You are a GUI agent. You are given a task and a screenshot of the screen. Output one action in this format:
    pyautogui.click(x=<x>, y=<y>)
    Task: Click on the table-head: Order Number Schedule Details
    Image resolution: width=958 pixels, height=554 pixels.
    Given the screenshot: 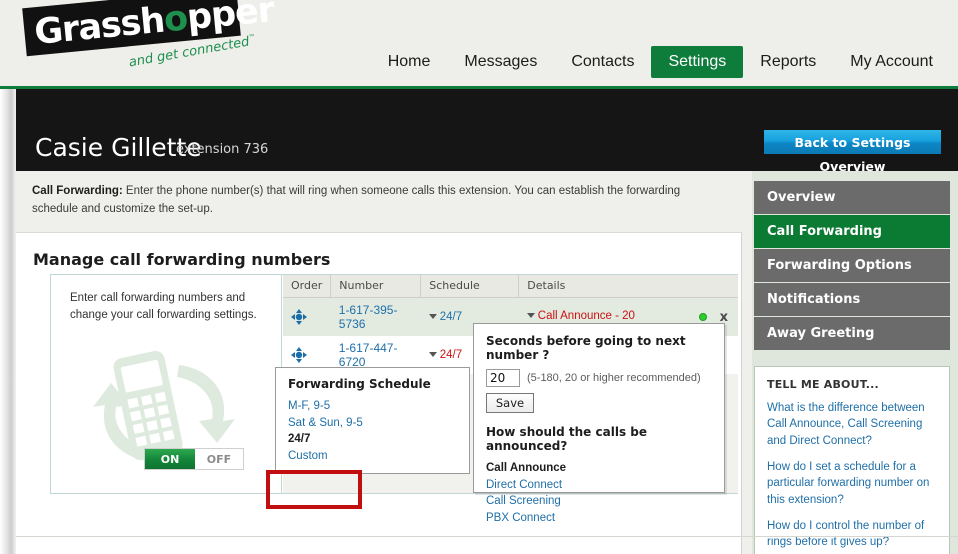 What is the action you would take?
    pyautogui.click(x=510, y=286)
    